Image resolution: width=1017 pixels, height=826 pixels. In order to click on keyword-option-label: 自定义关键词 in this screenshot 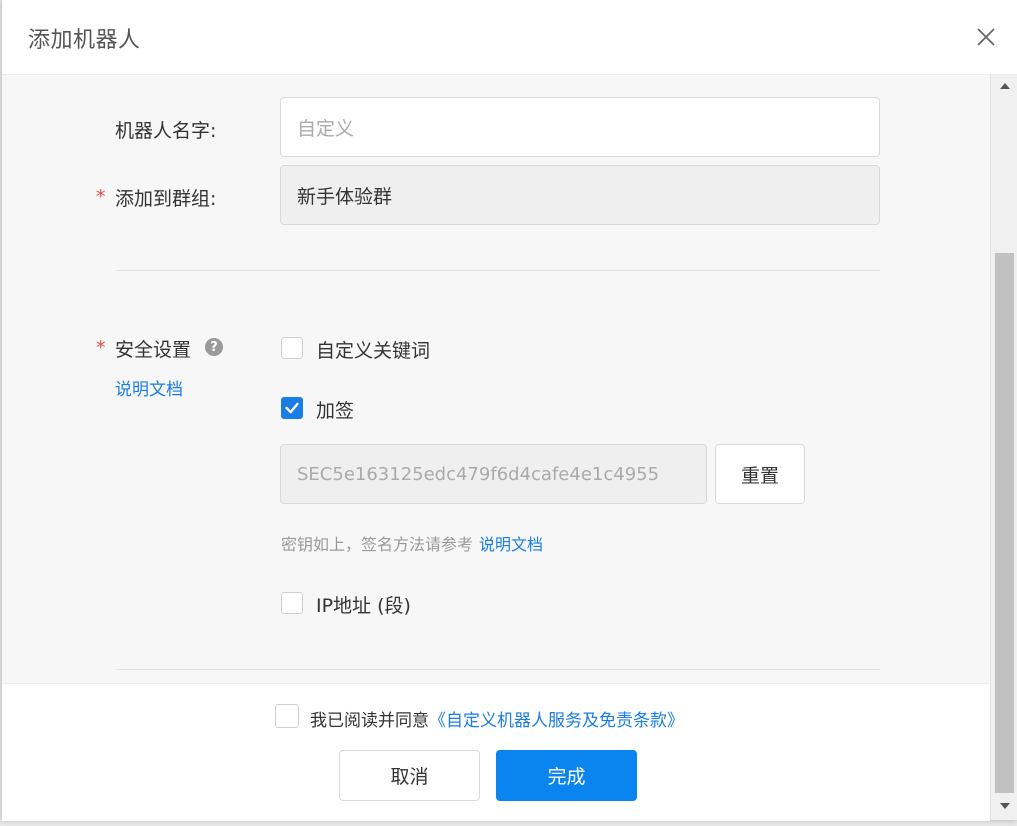, I will do `click(373, 351)`.